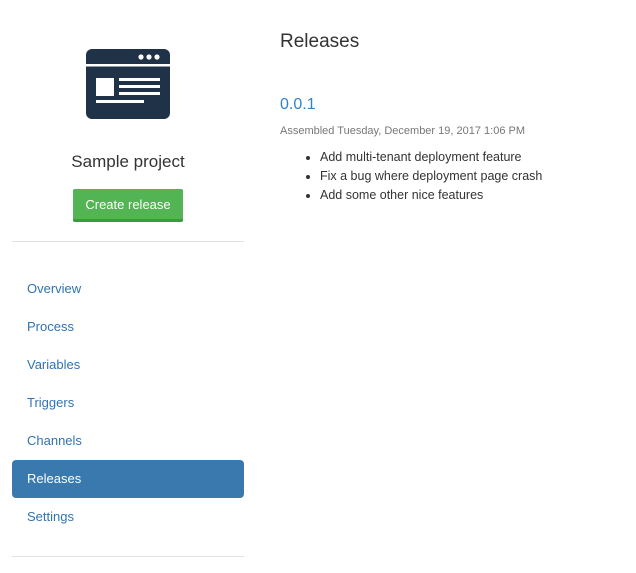 The height and width of the screenshot is (573, 636). I want to click on release-note-item: Fix a bug where deployment page crash, so click(431, 176).